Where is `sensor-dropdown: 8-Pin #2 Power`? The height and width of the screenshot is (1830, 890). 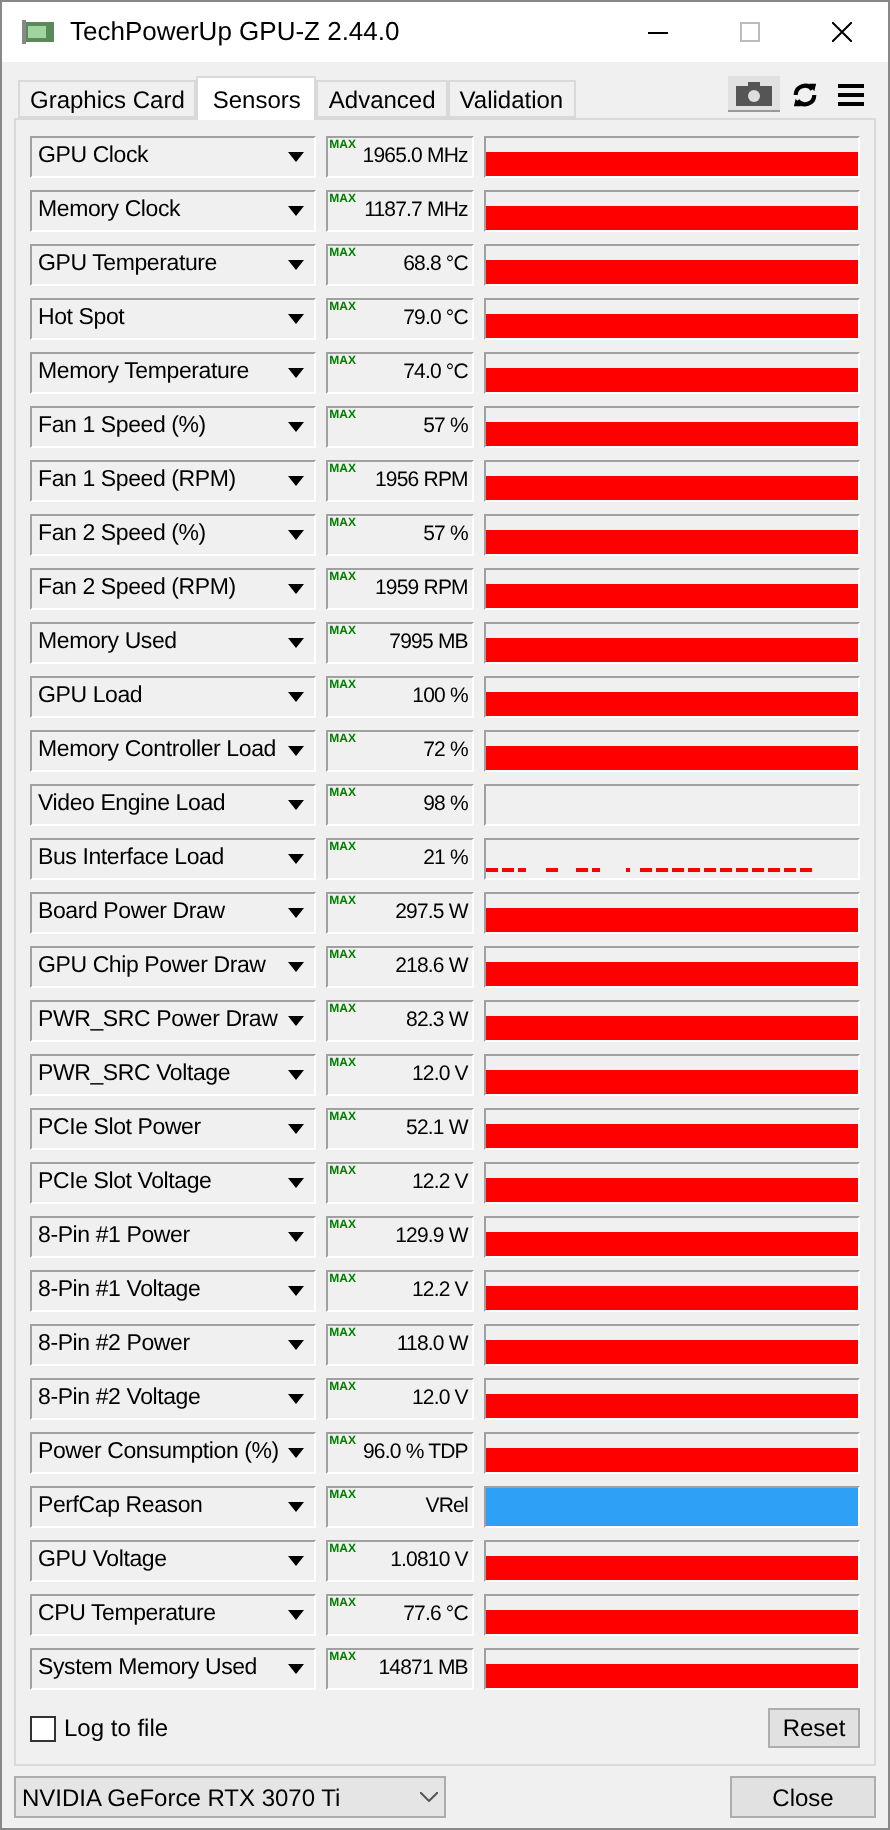
sensor-dropdown: 8-Pin #2 Power is located at coordinates (173, 1345).